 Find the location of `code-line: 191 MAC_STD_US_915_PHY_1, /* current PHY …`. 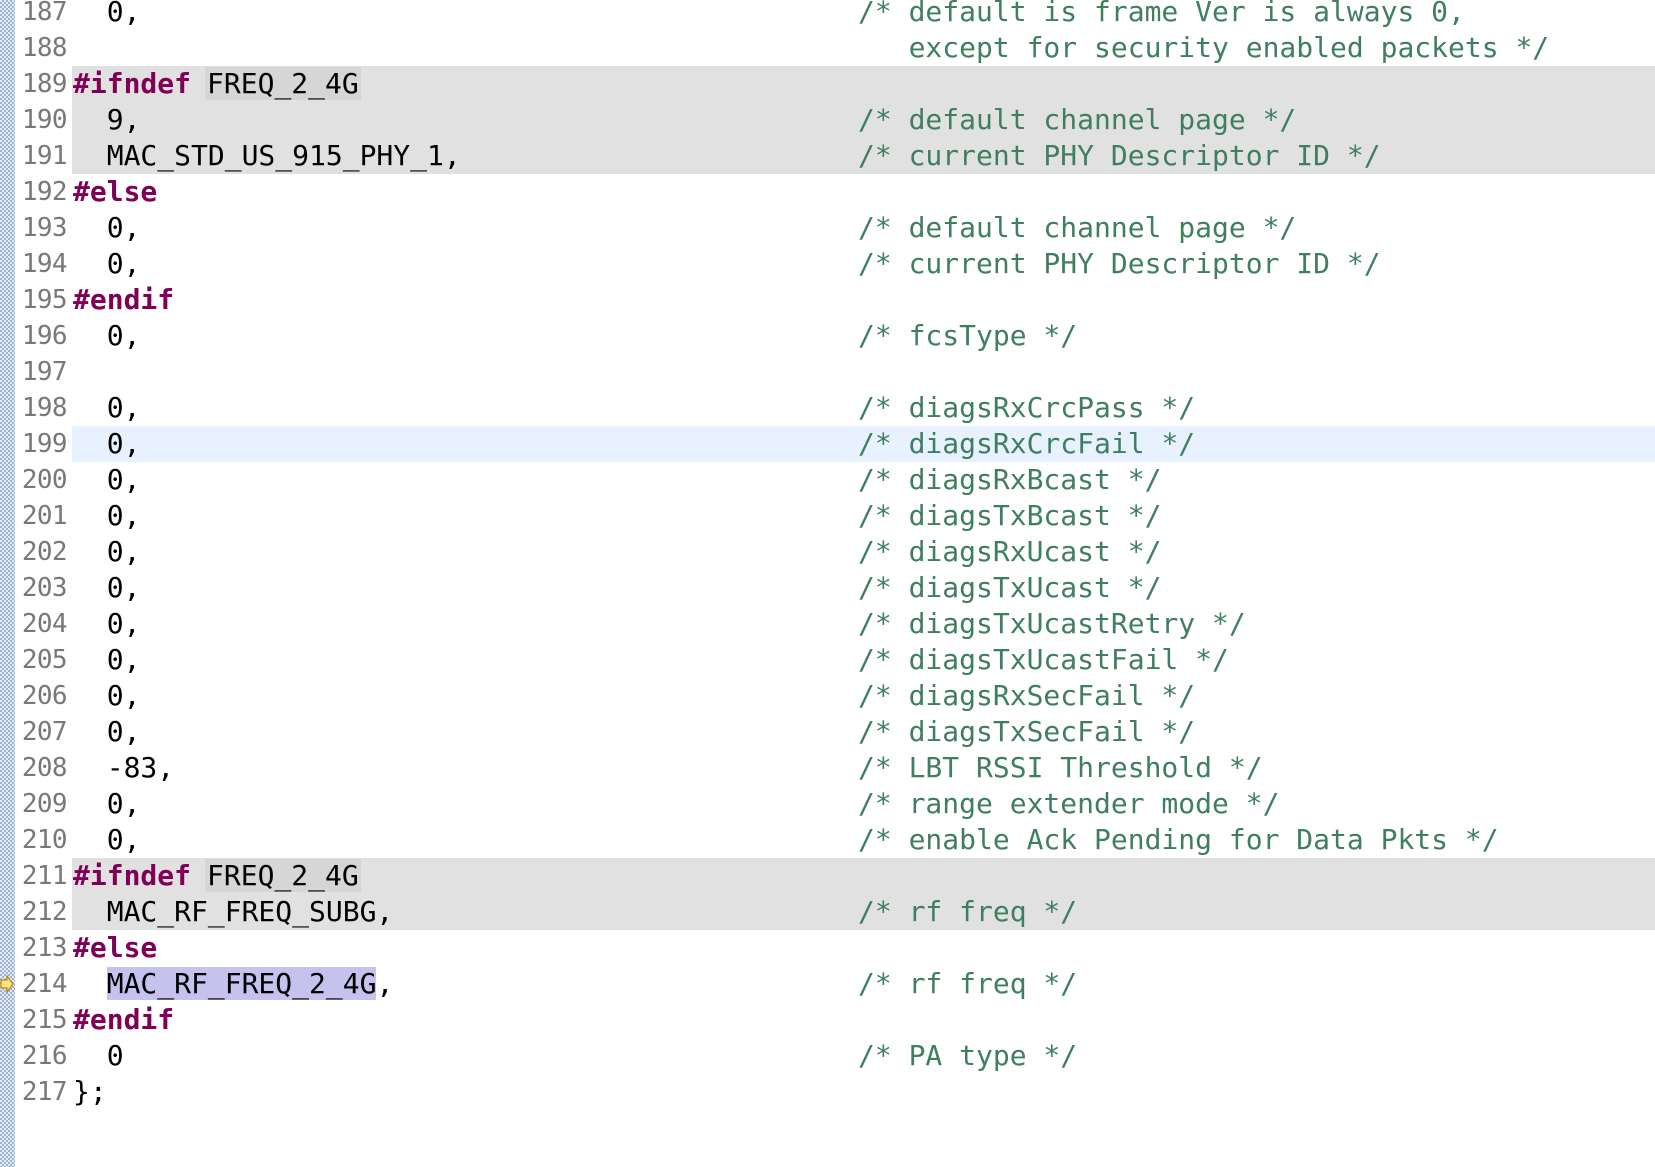

code-line: 191 MAC_STD_US_915_PHY_1, /* current PHY … is located at coordinates (827, 156).